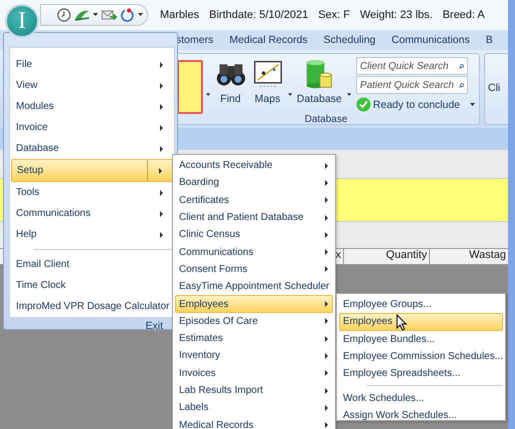  Describe the element at coordinates (412, 85) in the screenshot. I see `search-field: Patient Quick Search` at that location.